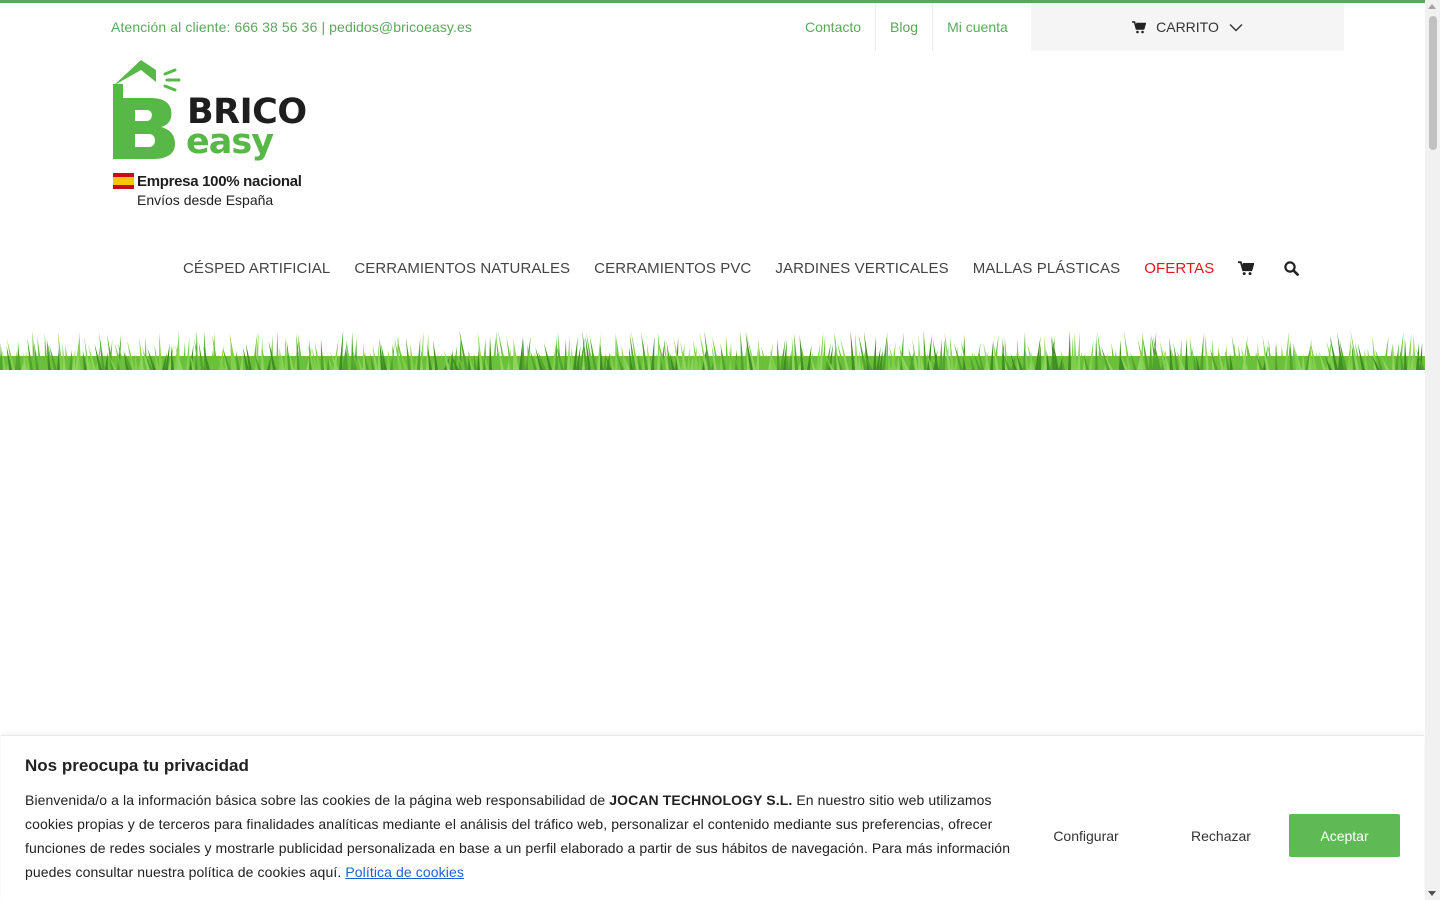  I want to click on logo-mark-icon, so click(147, 109).